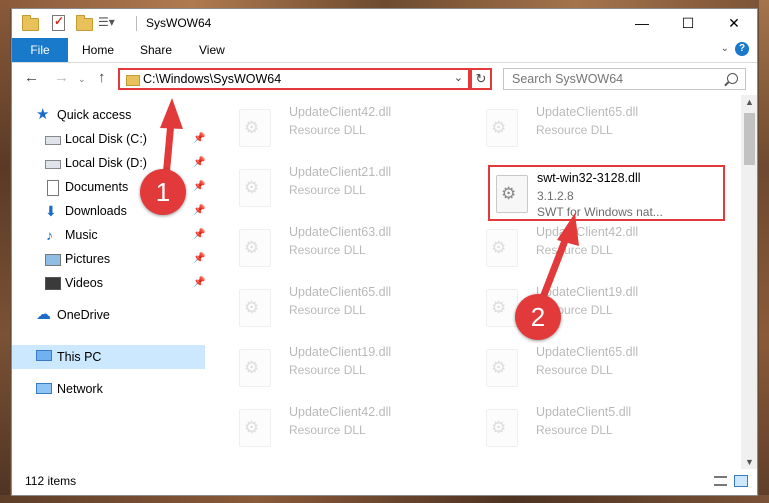 This screenshot has height=503, width=769. What do you see at coordinates (136, 23) in the screenshot?
I see `title-separator` at bounding box center [136, 23].